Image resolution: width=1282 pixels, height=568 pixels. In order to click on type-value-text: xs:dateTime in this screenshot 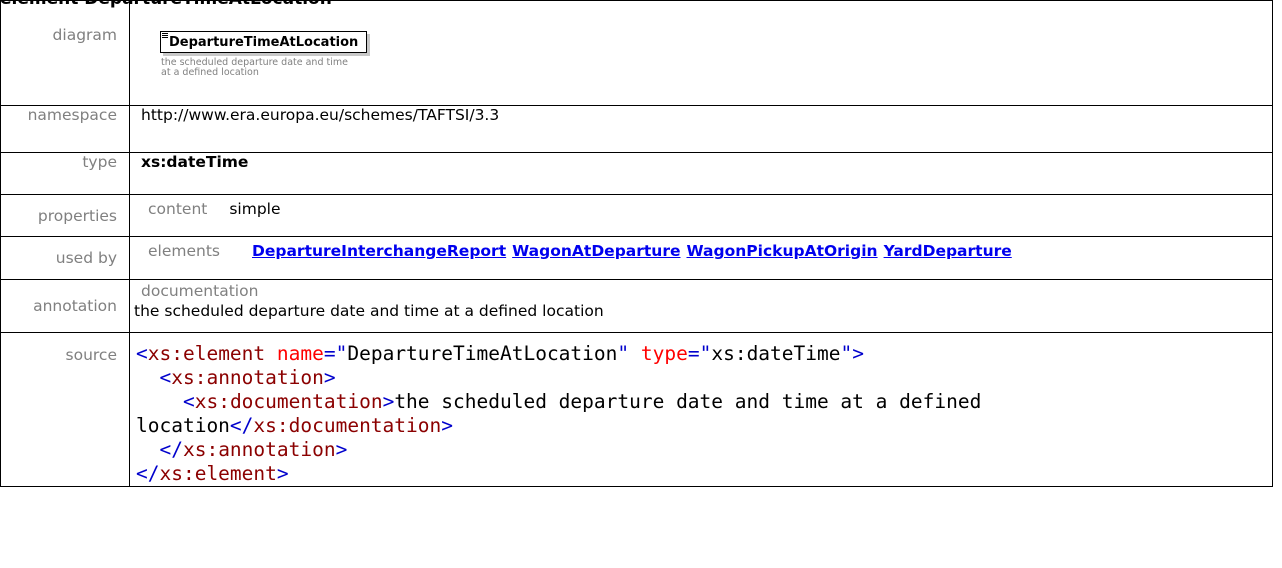, I will do `click(195, 162)`.